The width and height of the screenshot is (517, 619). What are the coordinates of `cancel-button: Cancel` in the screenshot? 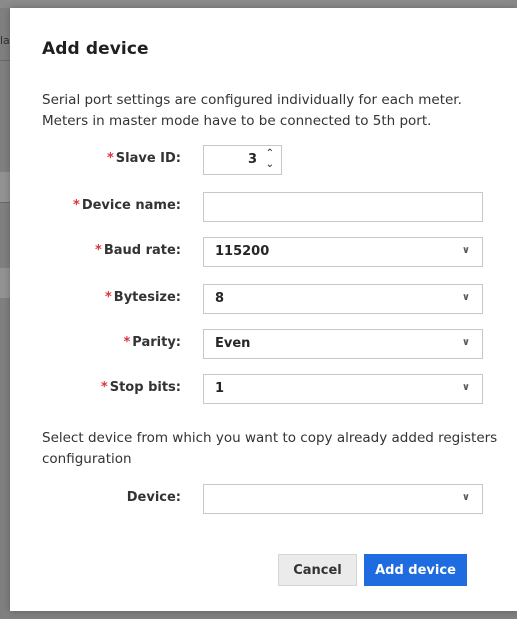 It's located at (317, 570).